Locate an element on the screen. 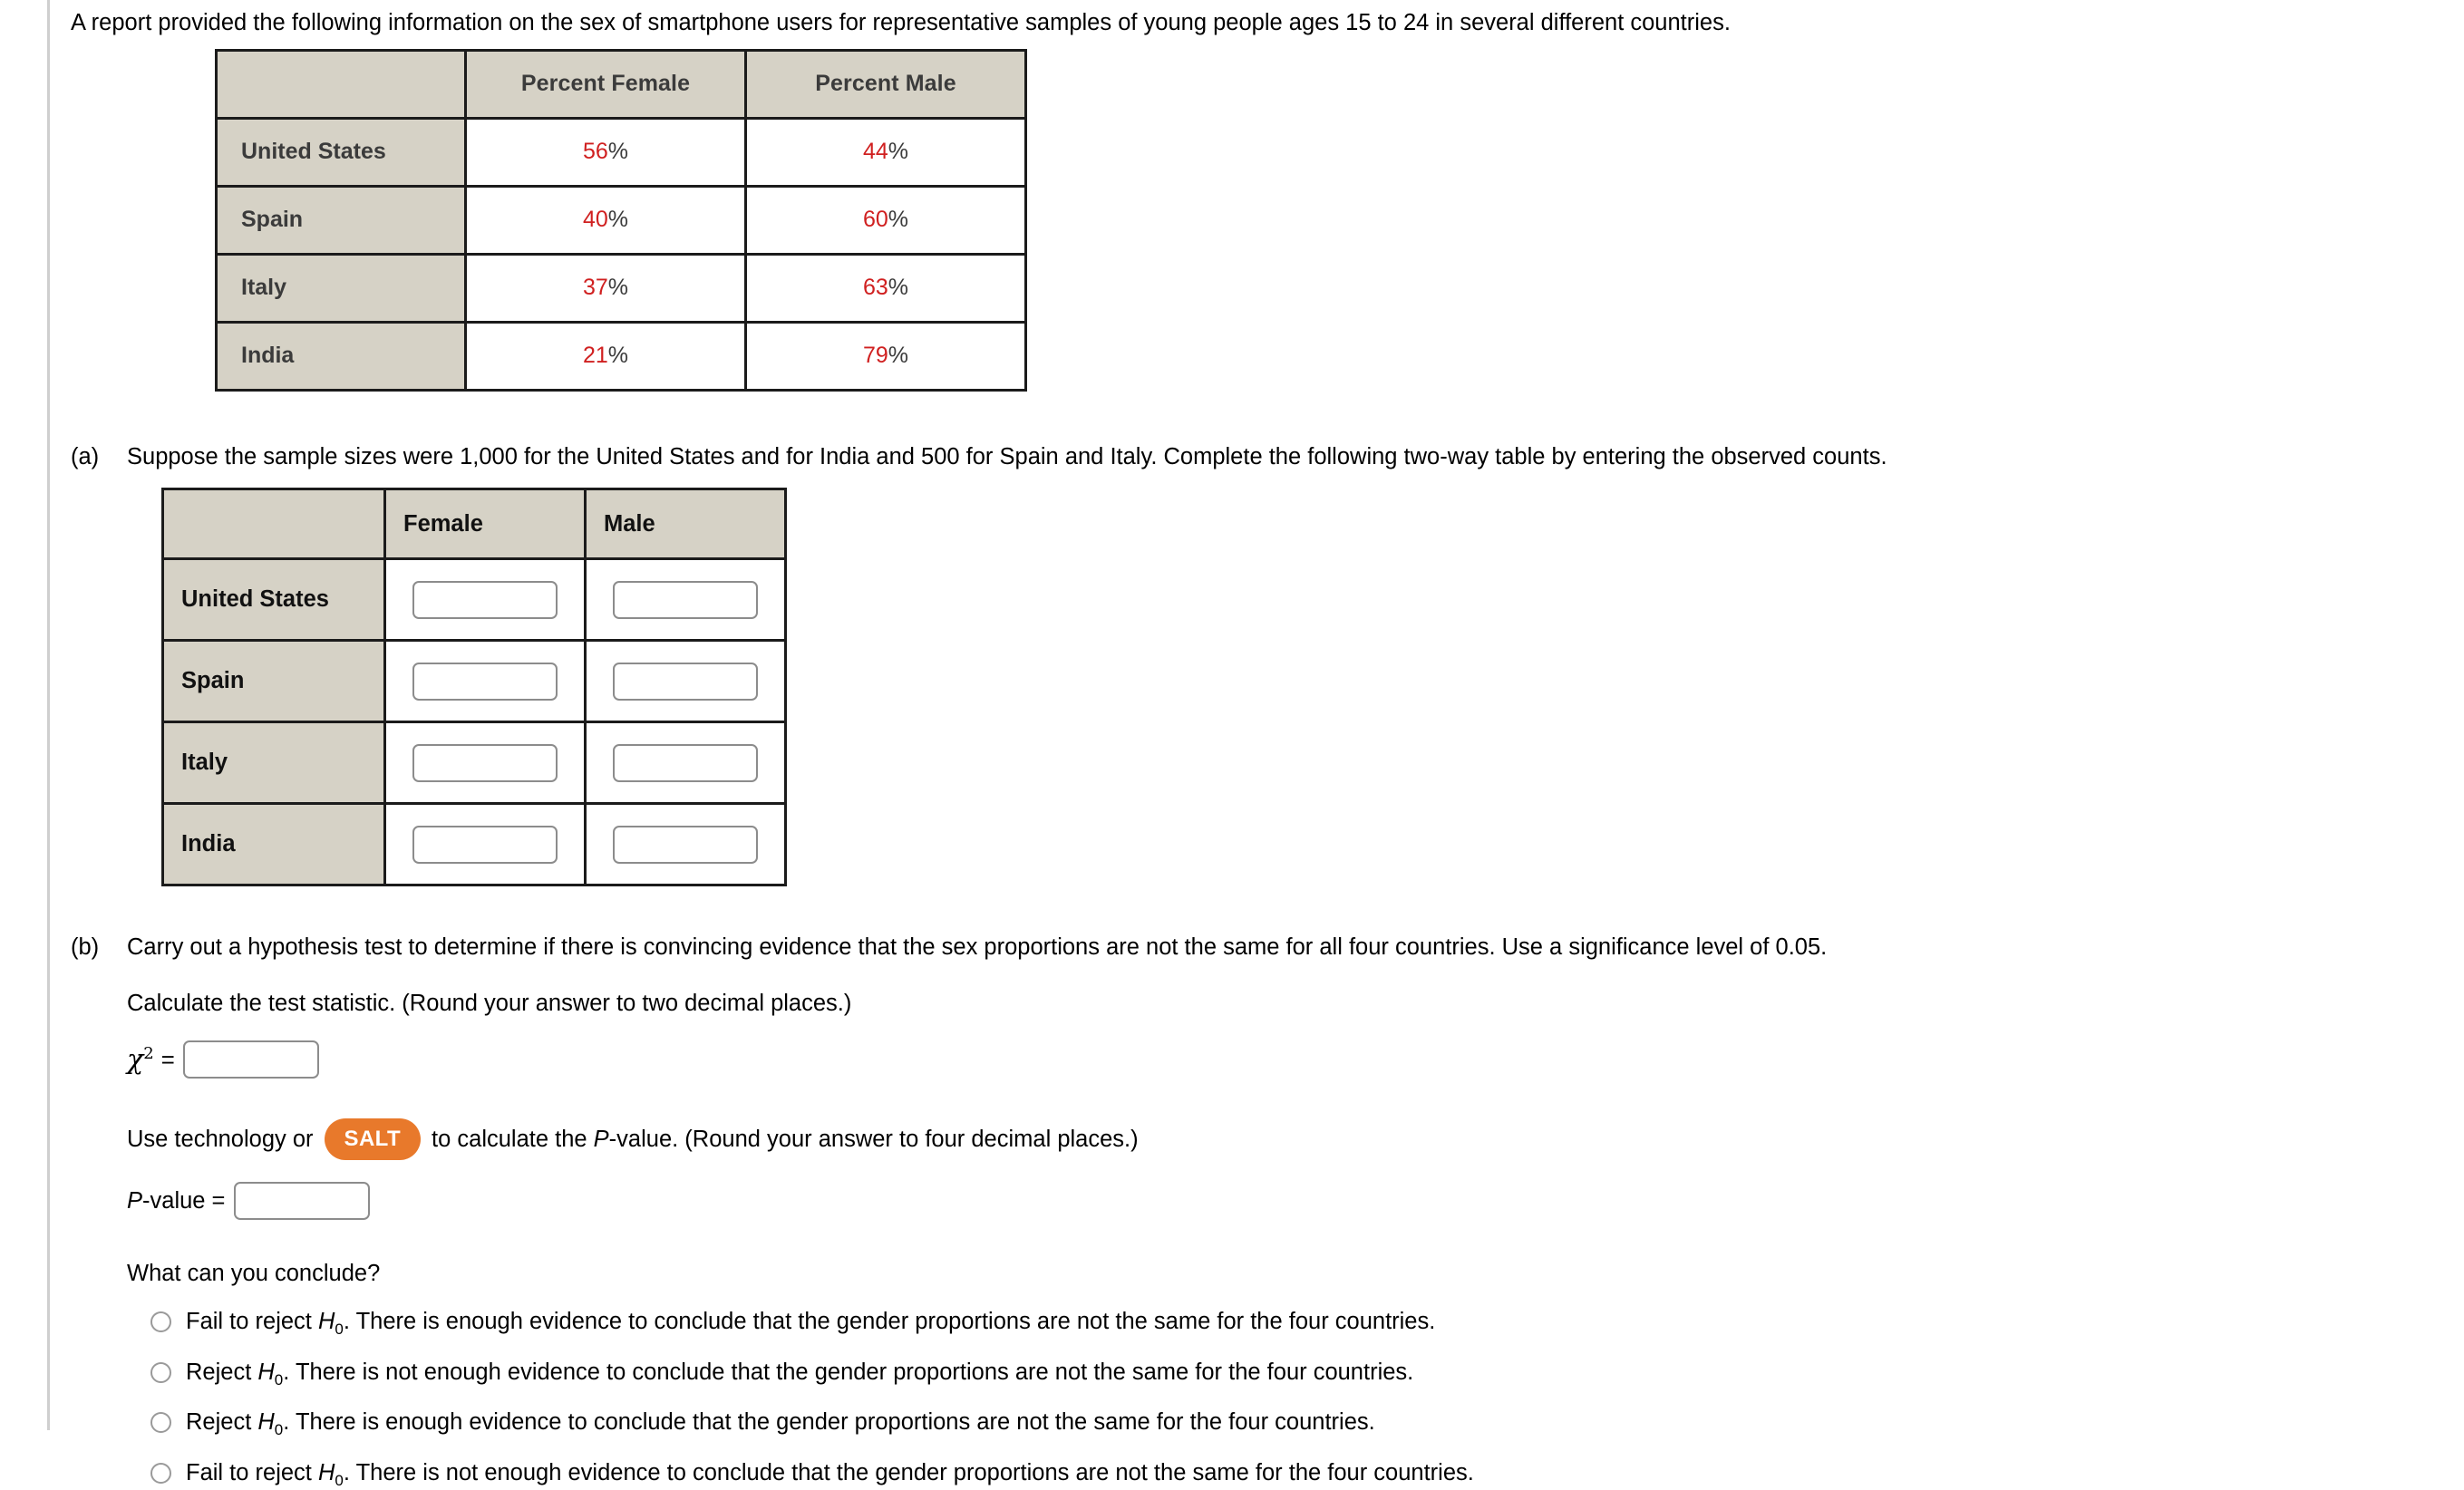 The image size is (2464, 1490). percent-row-label-spain: Spain is located at coordinates (341, 220).